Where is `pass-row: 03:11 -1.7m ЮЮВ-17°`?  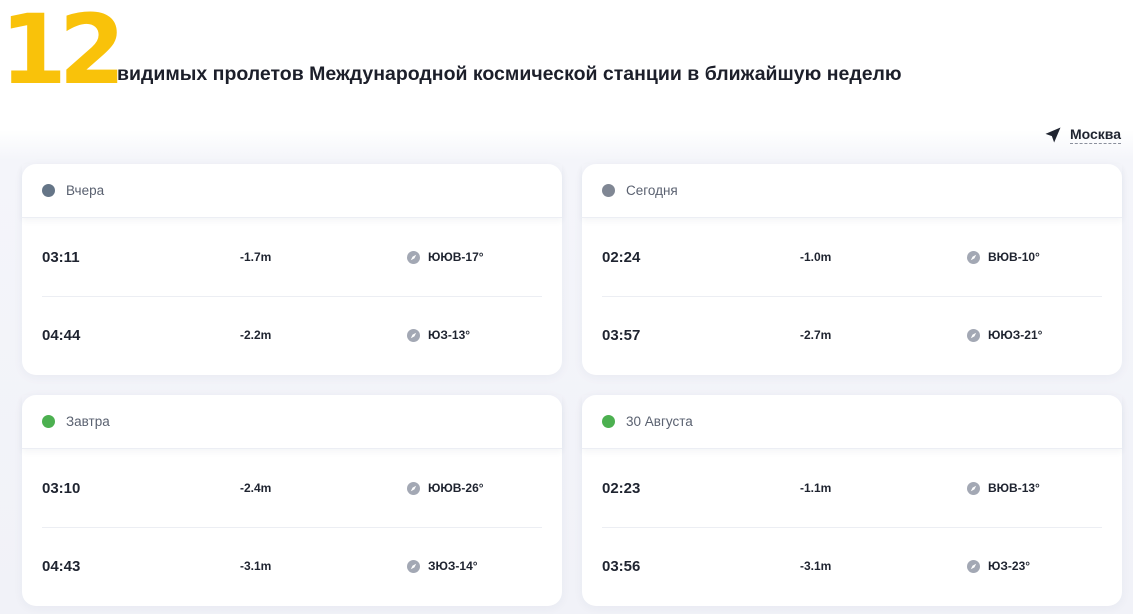 pass-row: 03:11 -1.7m ЮЮВ-17° is located at coordinates (292, 257).